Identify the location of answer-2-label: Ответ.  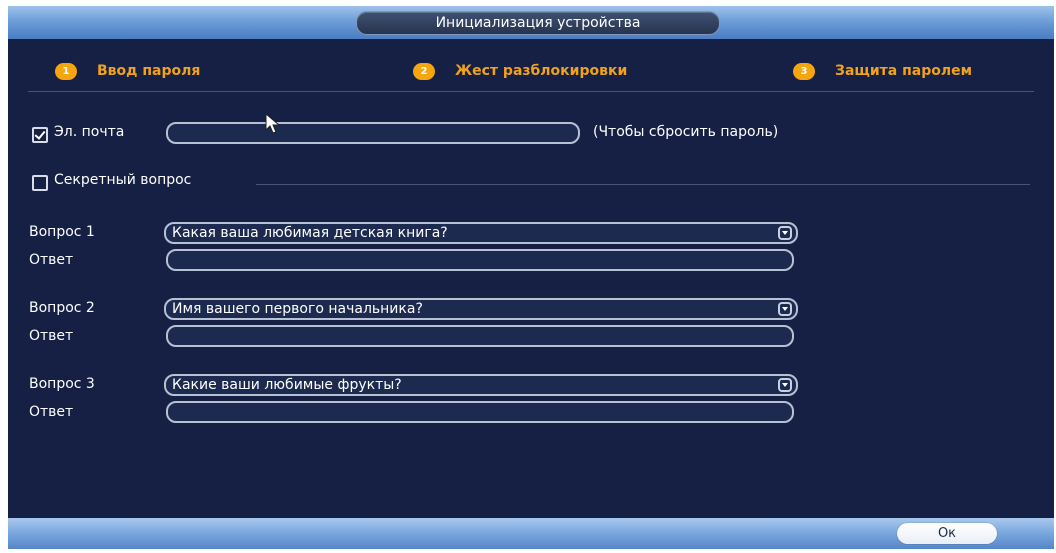
(51, 336).